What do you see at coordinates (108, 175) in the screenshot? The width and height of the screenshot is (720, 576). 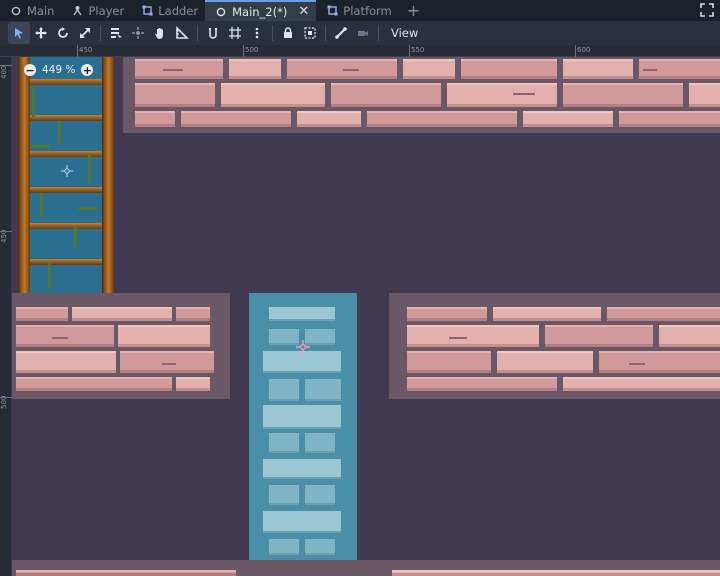 I see `ladder-rail` at bounding box center [108, 175].